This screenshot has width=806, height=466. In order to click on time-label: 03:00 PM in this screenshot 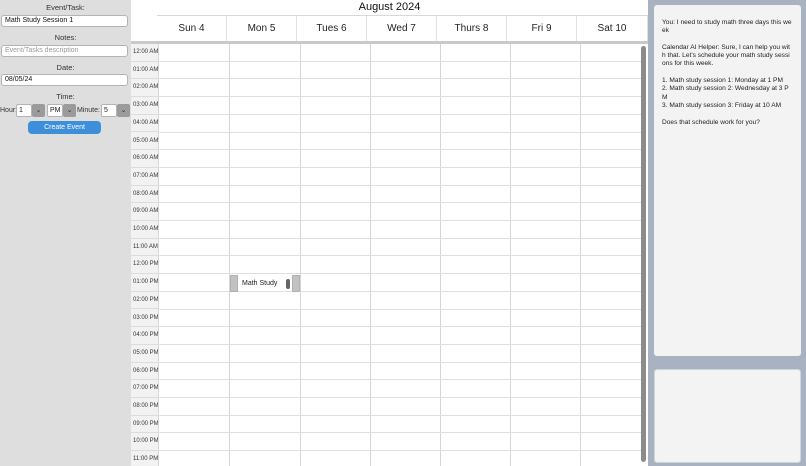, I will do `click(145, 319)`.